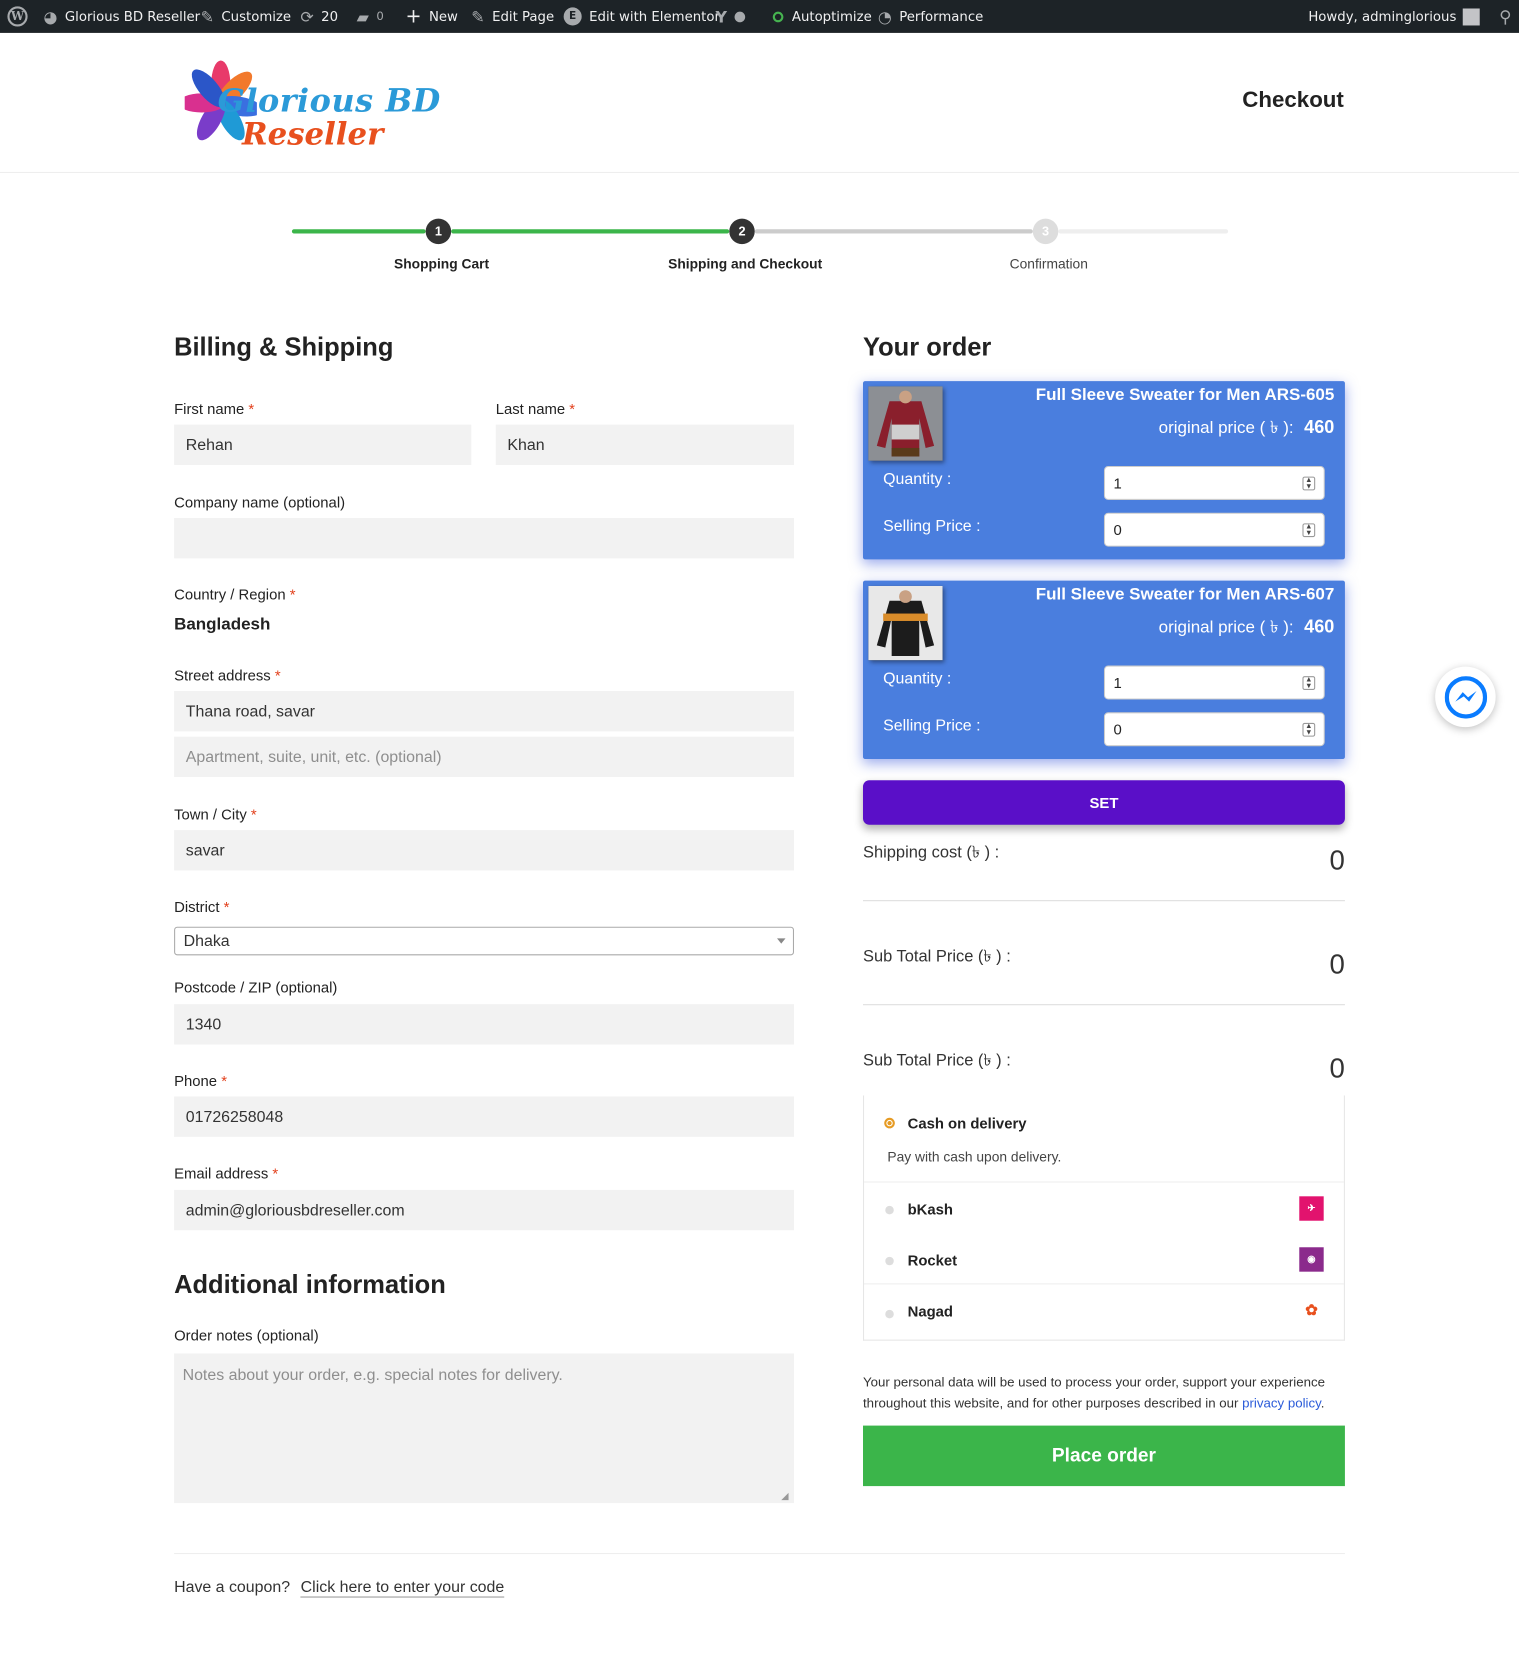 This screenshot has width=1519, height=1664. What do you see at coordinates (215, 814) in the screenshot?
I see `city-label: Town / City *` at bounding box center [215, 814].